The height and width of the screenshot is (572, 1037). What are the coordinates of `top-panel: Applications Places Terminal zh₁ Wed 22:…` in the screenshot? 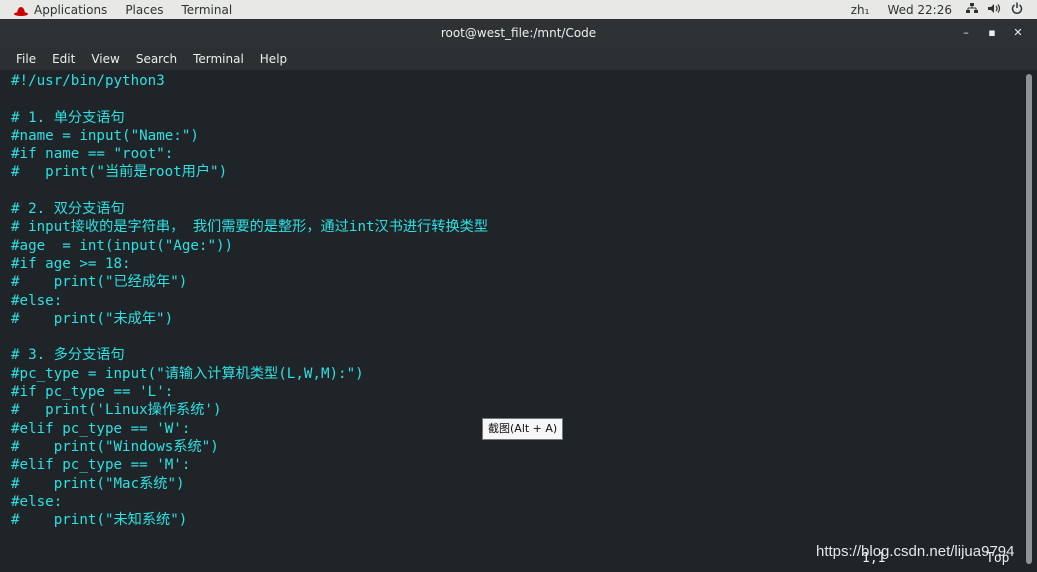 It's located at (518, 9).